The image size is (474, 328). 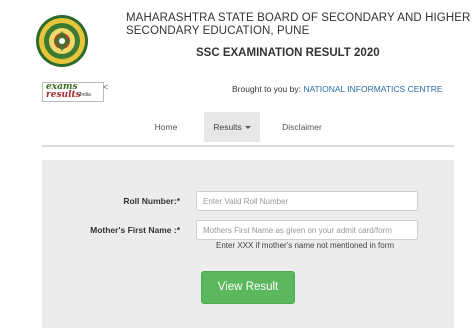 I want to click on logo-text-india: India, so click(x=85, y=95).